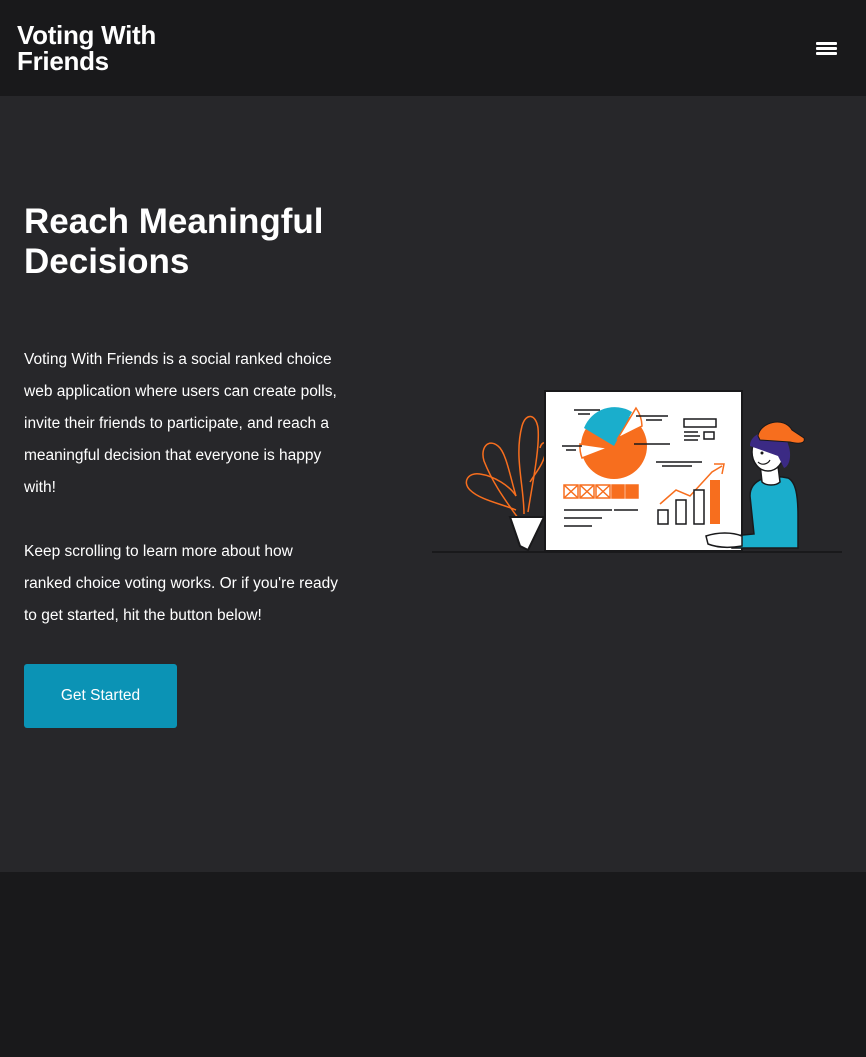 The image size is (866, 1057). I want to click on navbar: Voting With Friends, so click(433, 48).